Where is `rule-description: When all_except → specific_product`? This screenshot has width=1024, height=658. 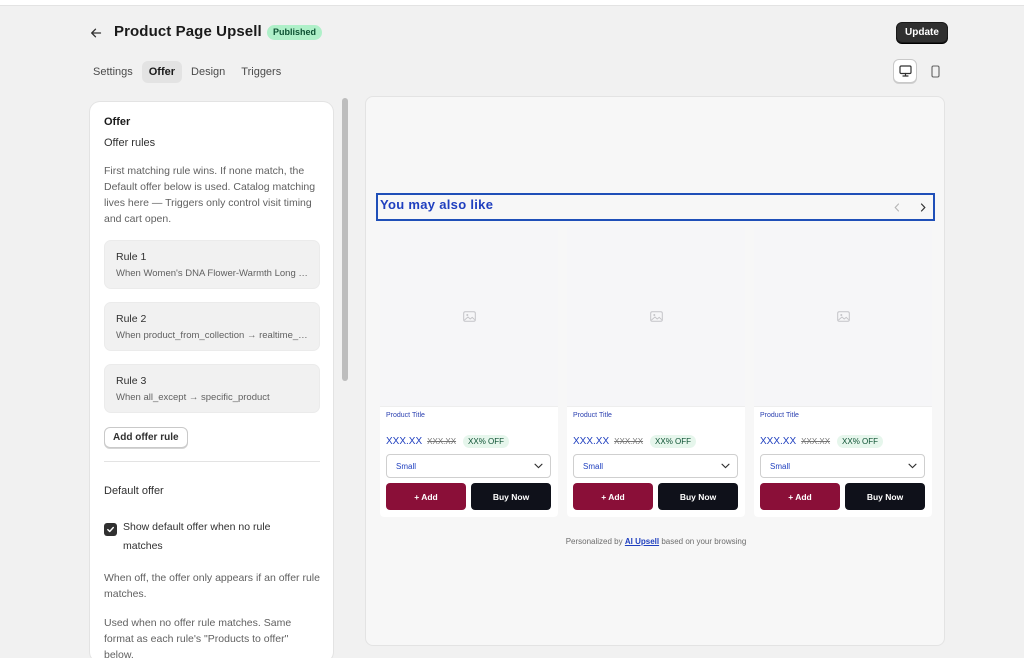 rule-description: When all_except → specific_product is located at coordinates (193, 397).